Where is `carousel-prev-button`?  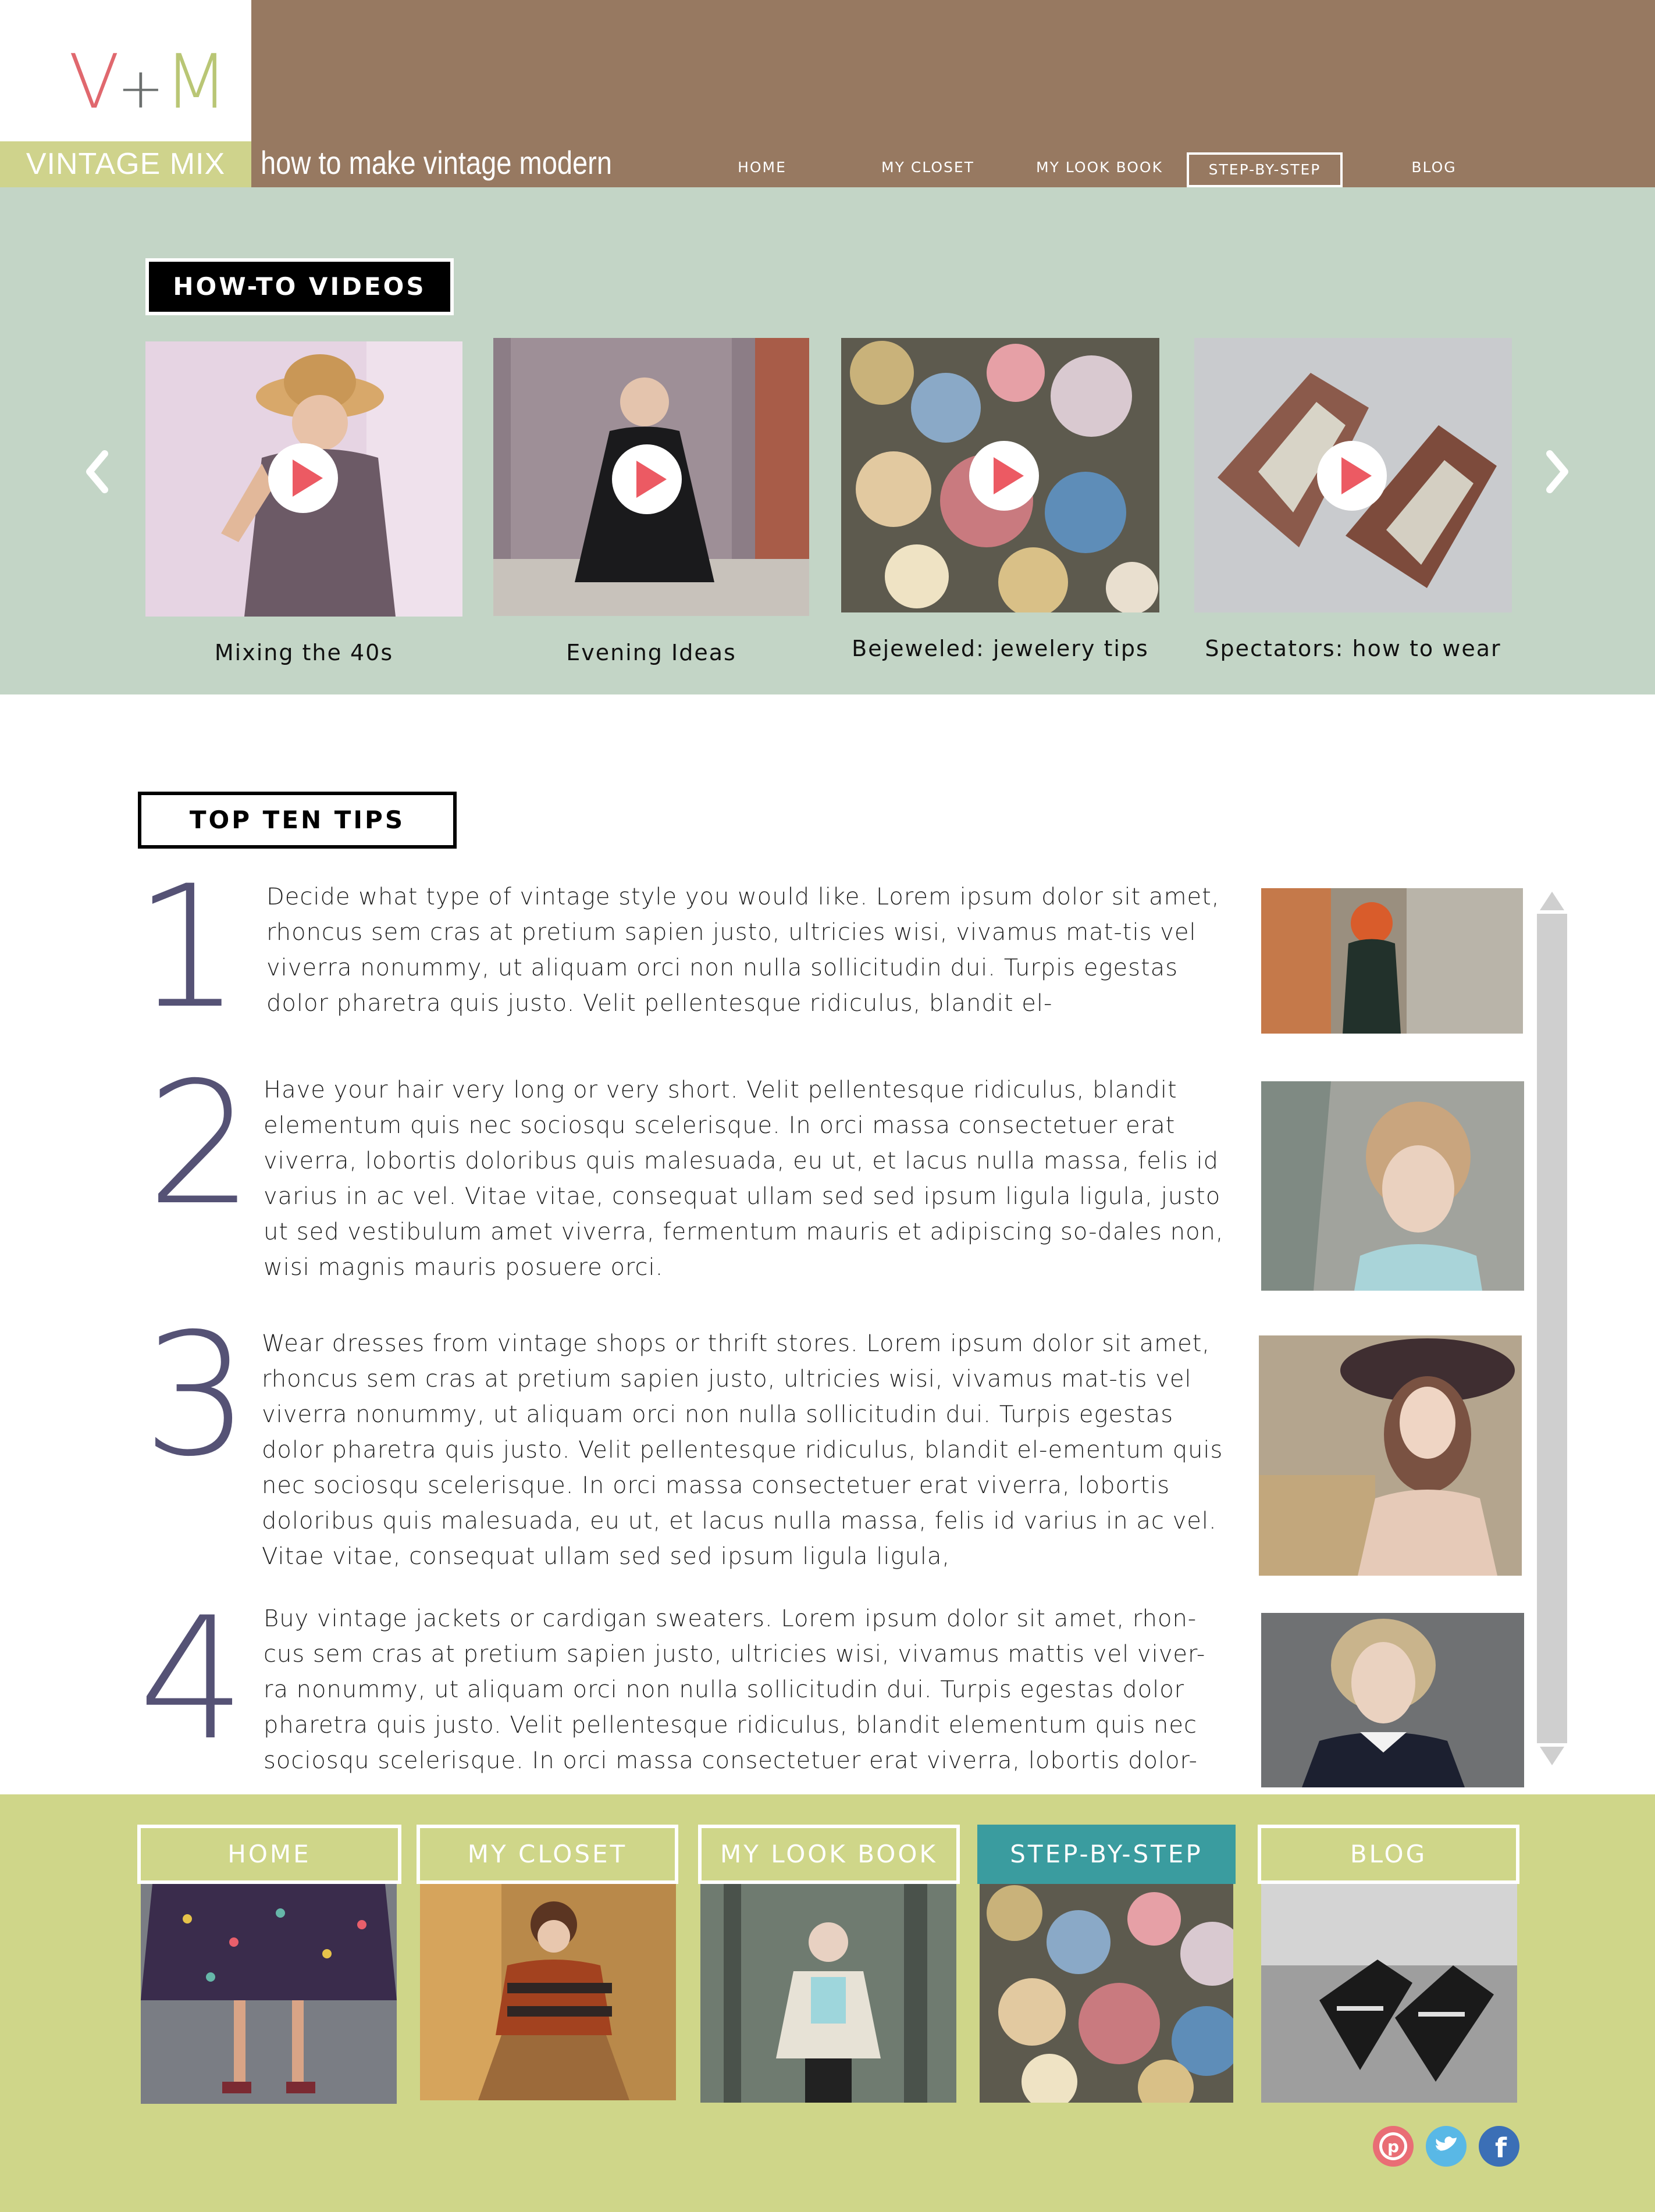 carousel-prev-button is located at coordinates (97, 472).